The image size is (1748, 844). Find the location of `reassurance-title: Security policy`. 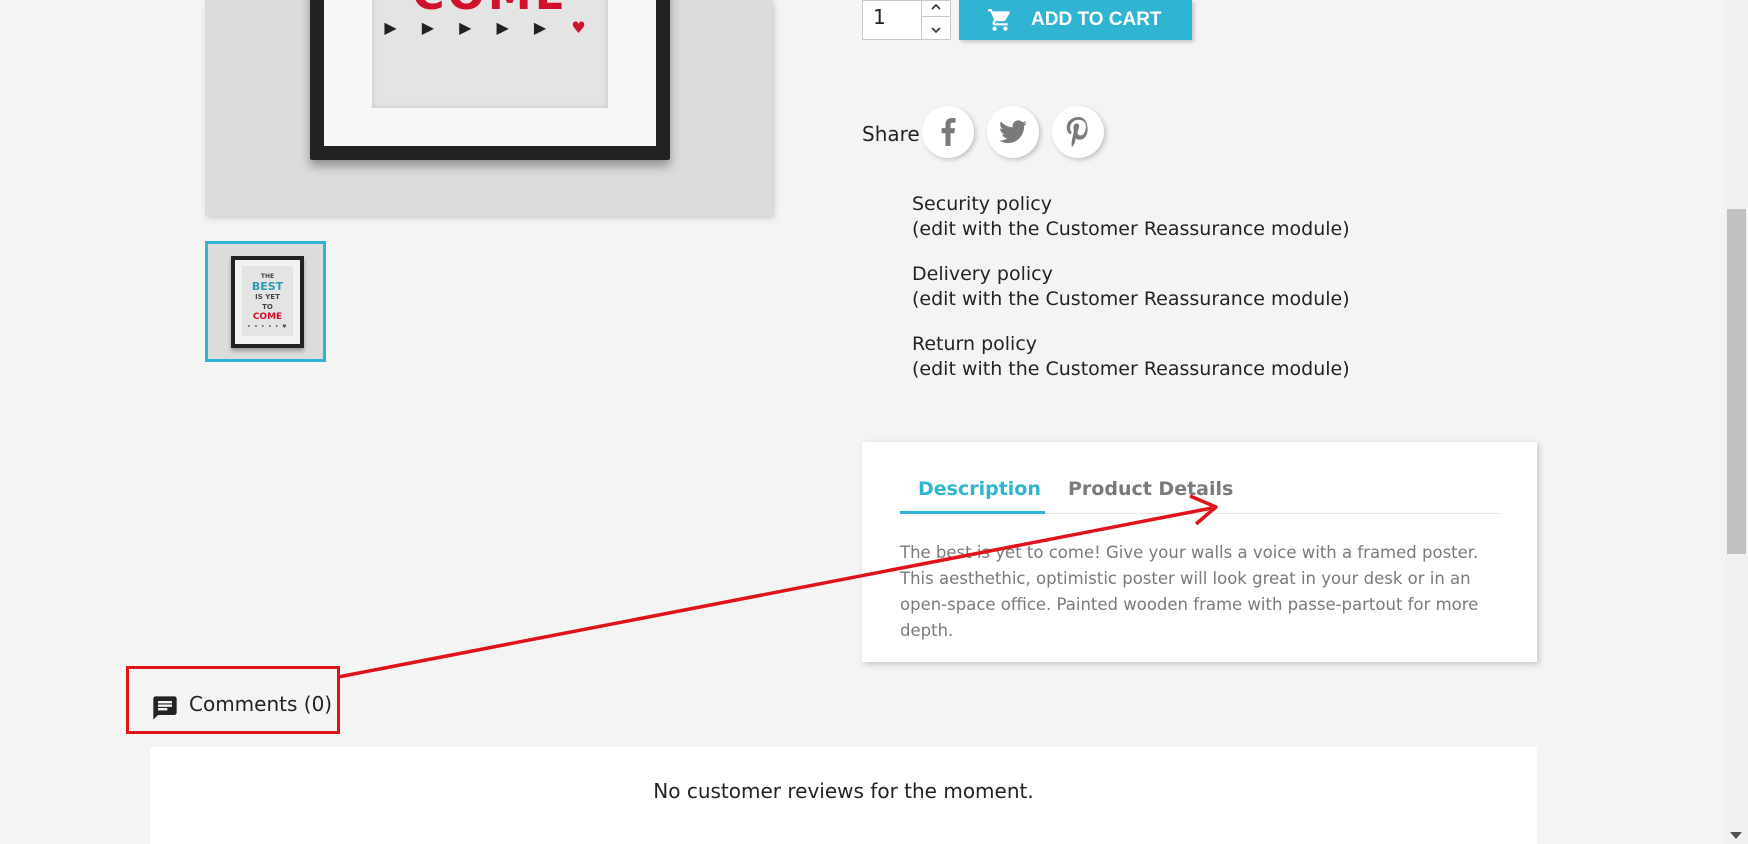

reassurance-title: Security policy is located at coordinates (982, 204).